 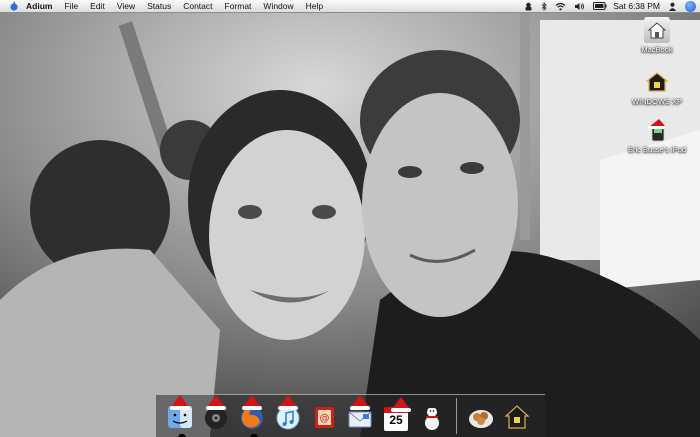 I want to click on dock-address-book: @, so click(x=324, y=416).